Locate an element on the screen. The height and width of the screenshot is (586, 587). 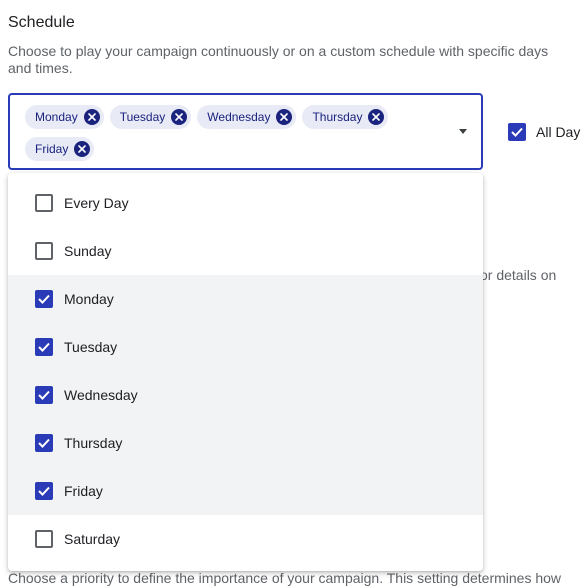
all-day-checkbox: All Day is located at coordinates (544, 132).